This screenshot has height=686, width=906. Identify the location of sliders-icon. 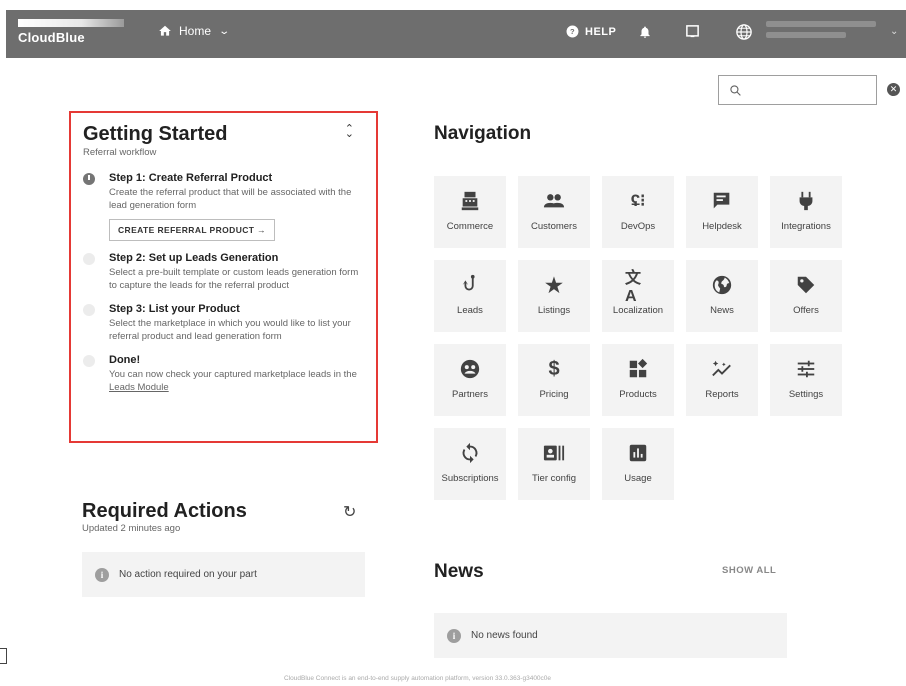
(806, 369).